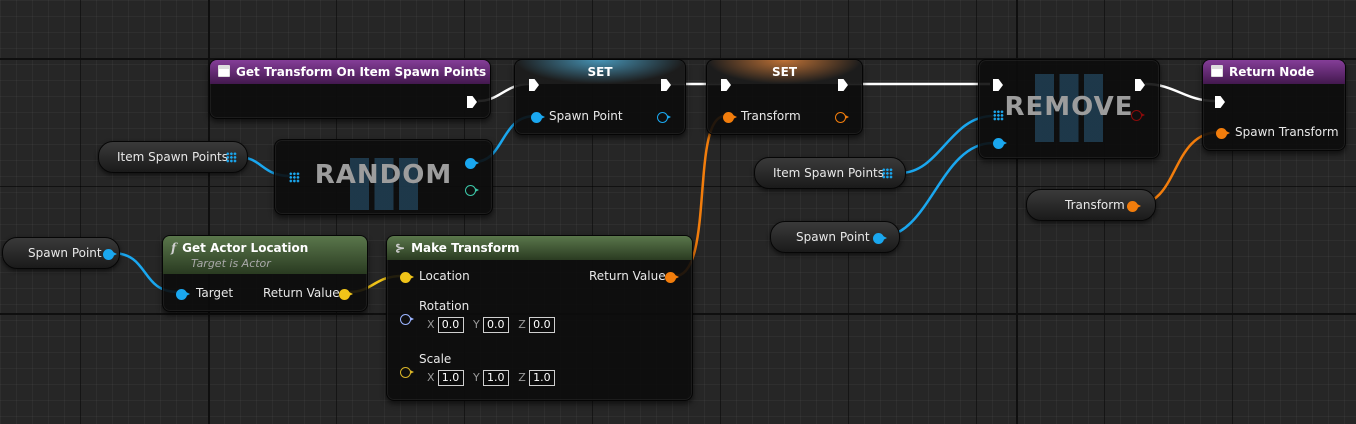 This screenshot has width=1356, height=424. Describe the element at coordinates (1138, 115) in the screenshot. I see `return-out-pin` at that location.